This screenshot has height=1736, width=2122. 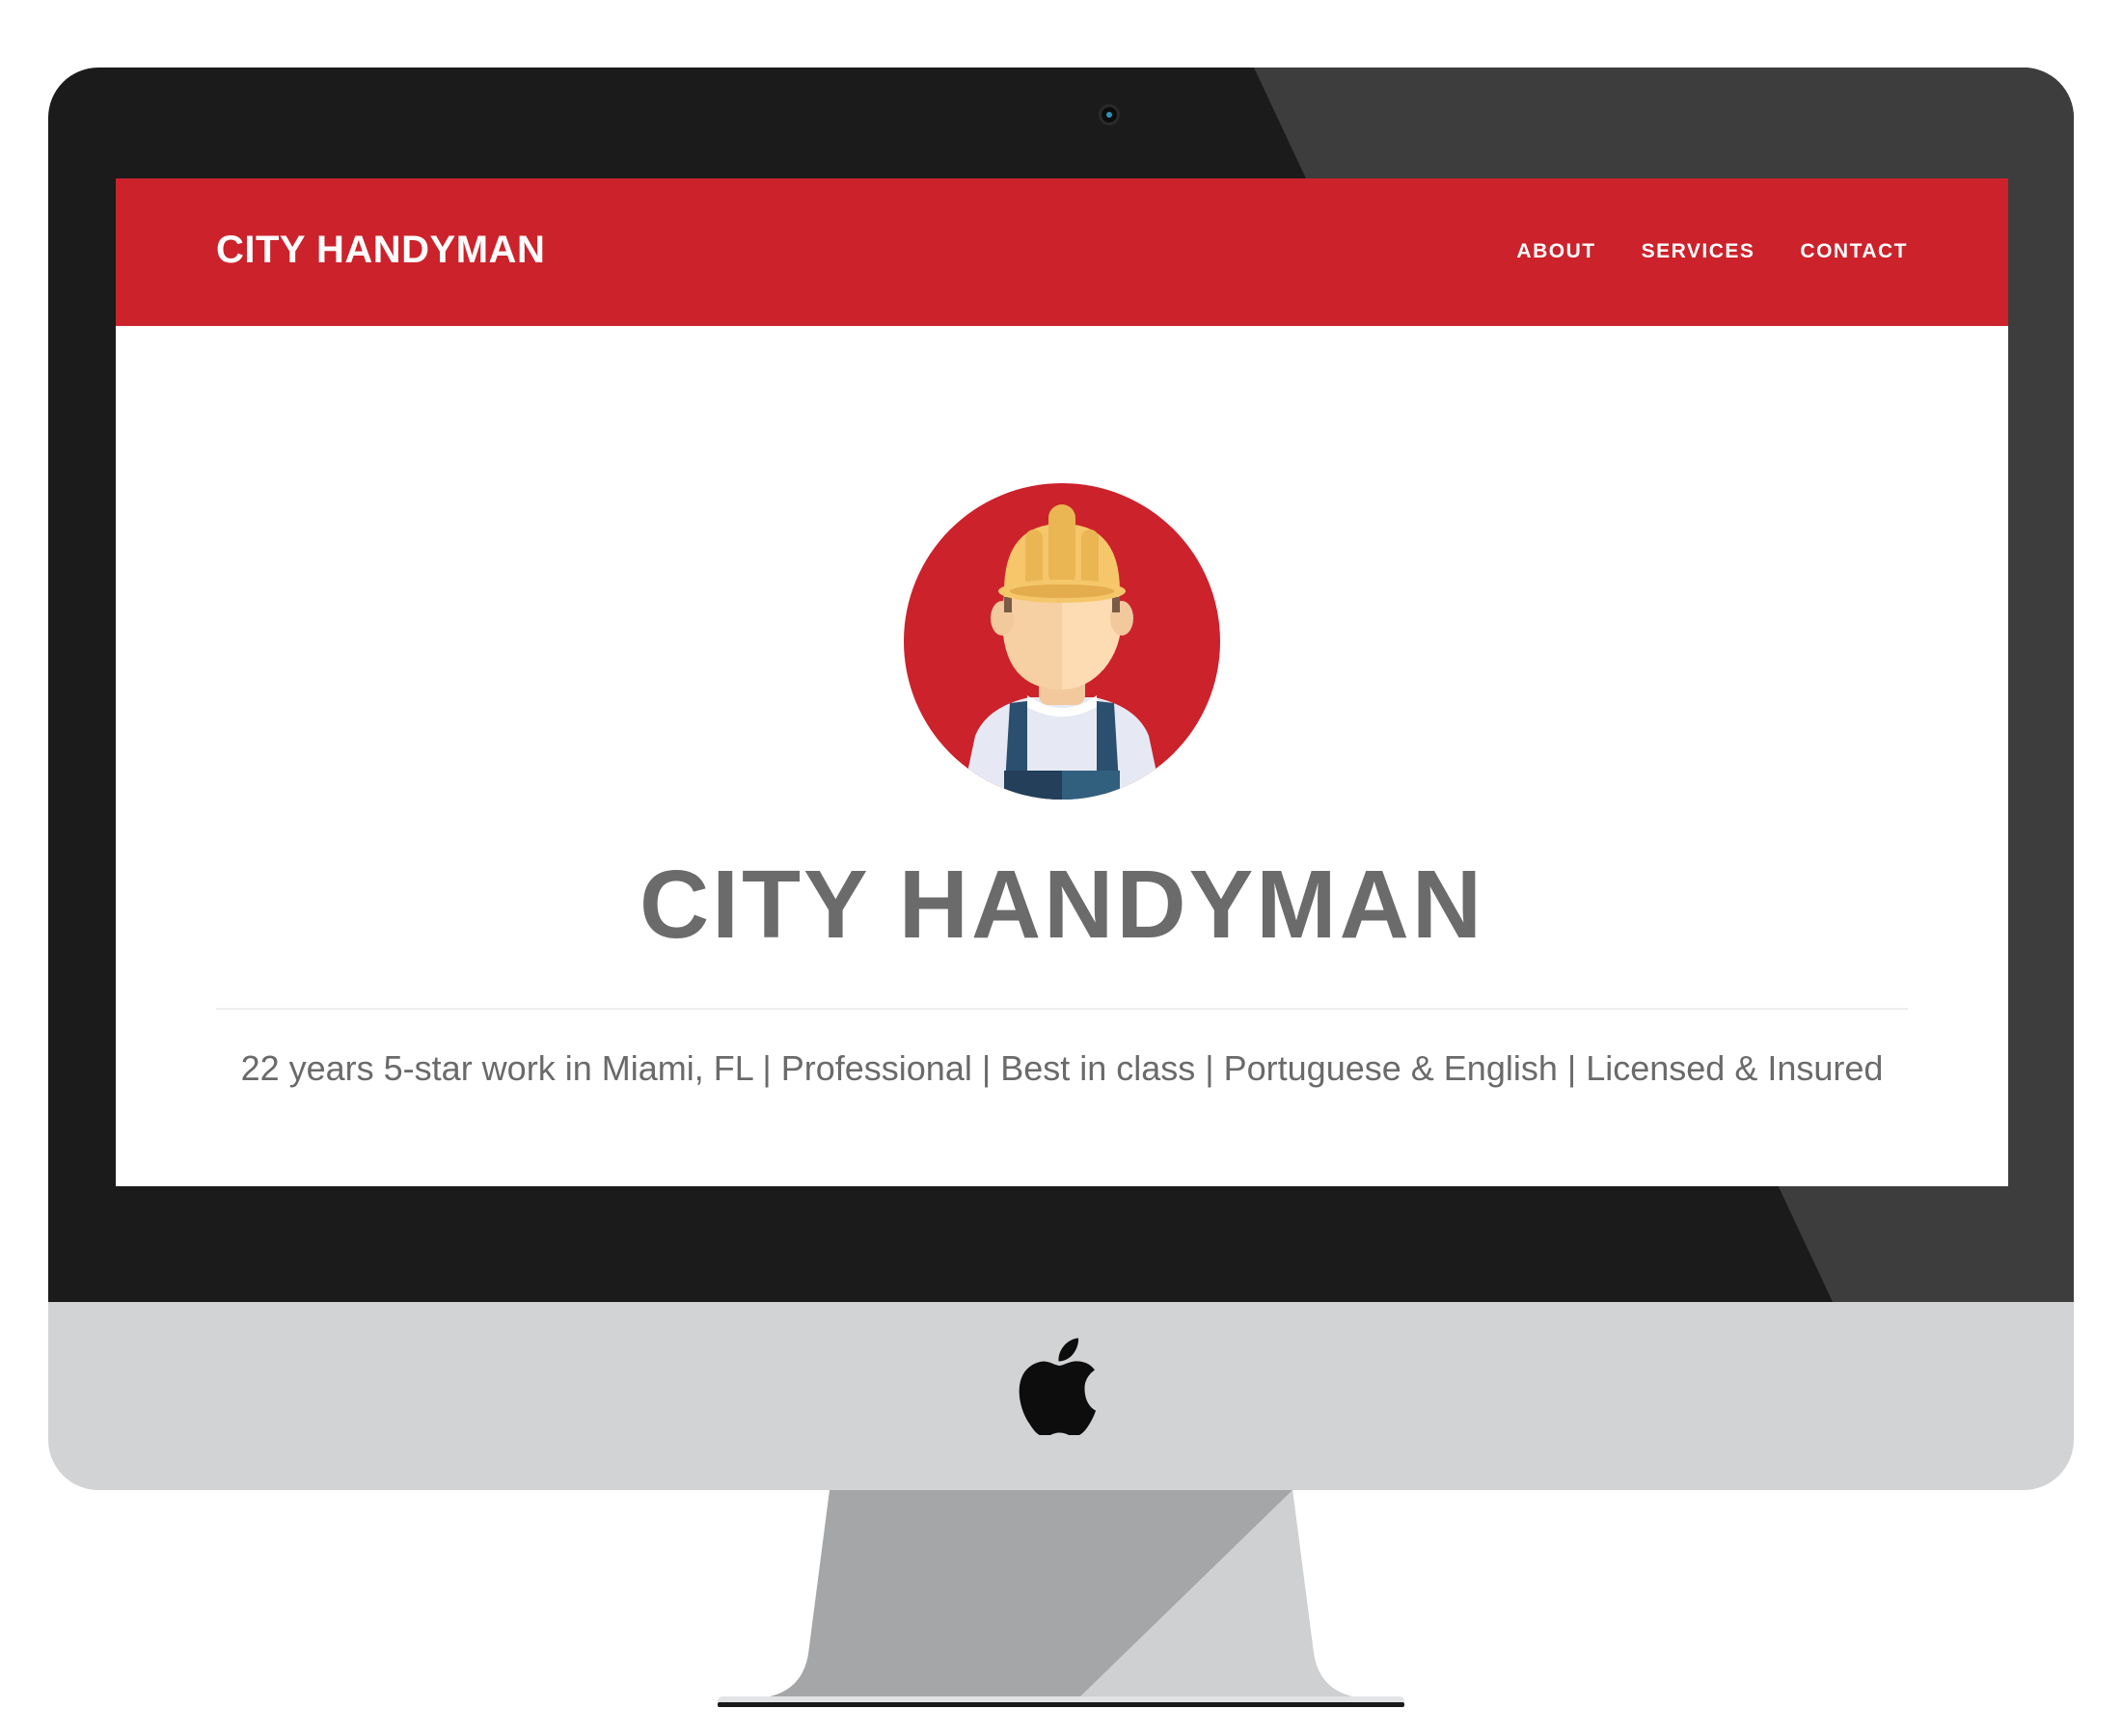 I want to click on brand-logo-link: CITY HANDYMAN, so click(x=381, y=251).